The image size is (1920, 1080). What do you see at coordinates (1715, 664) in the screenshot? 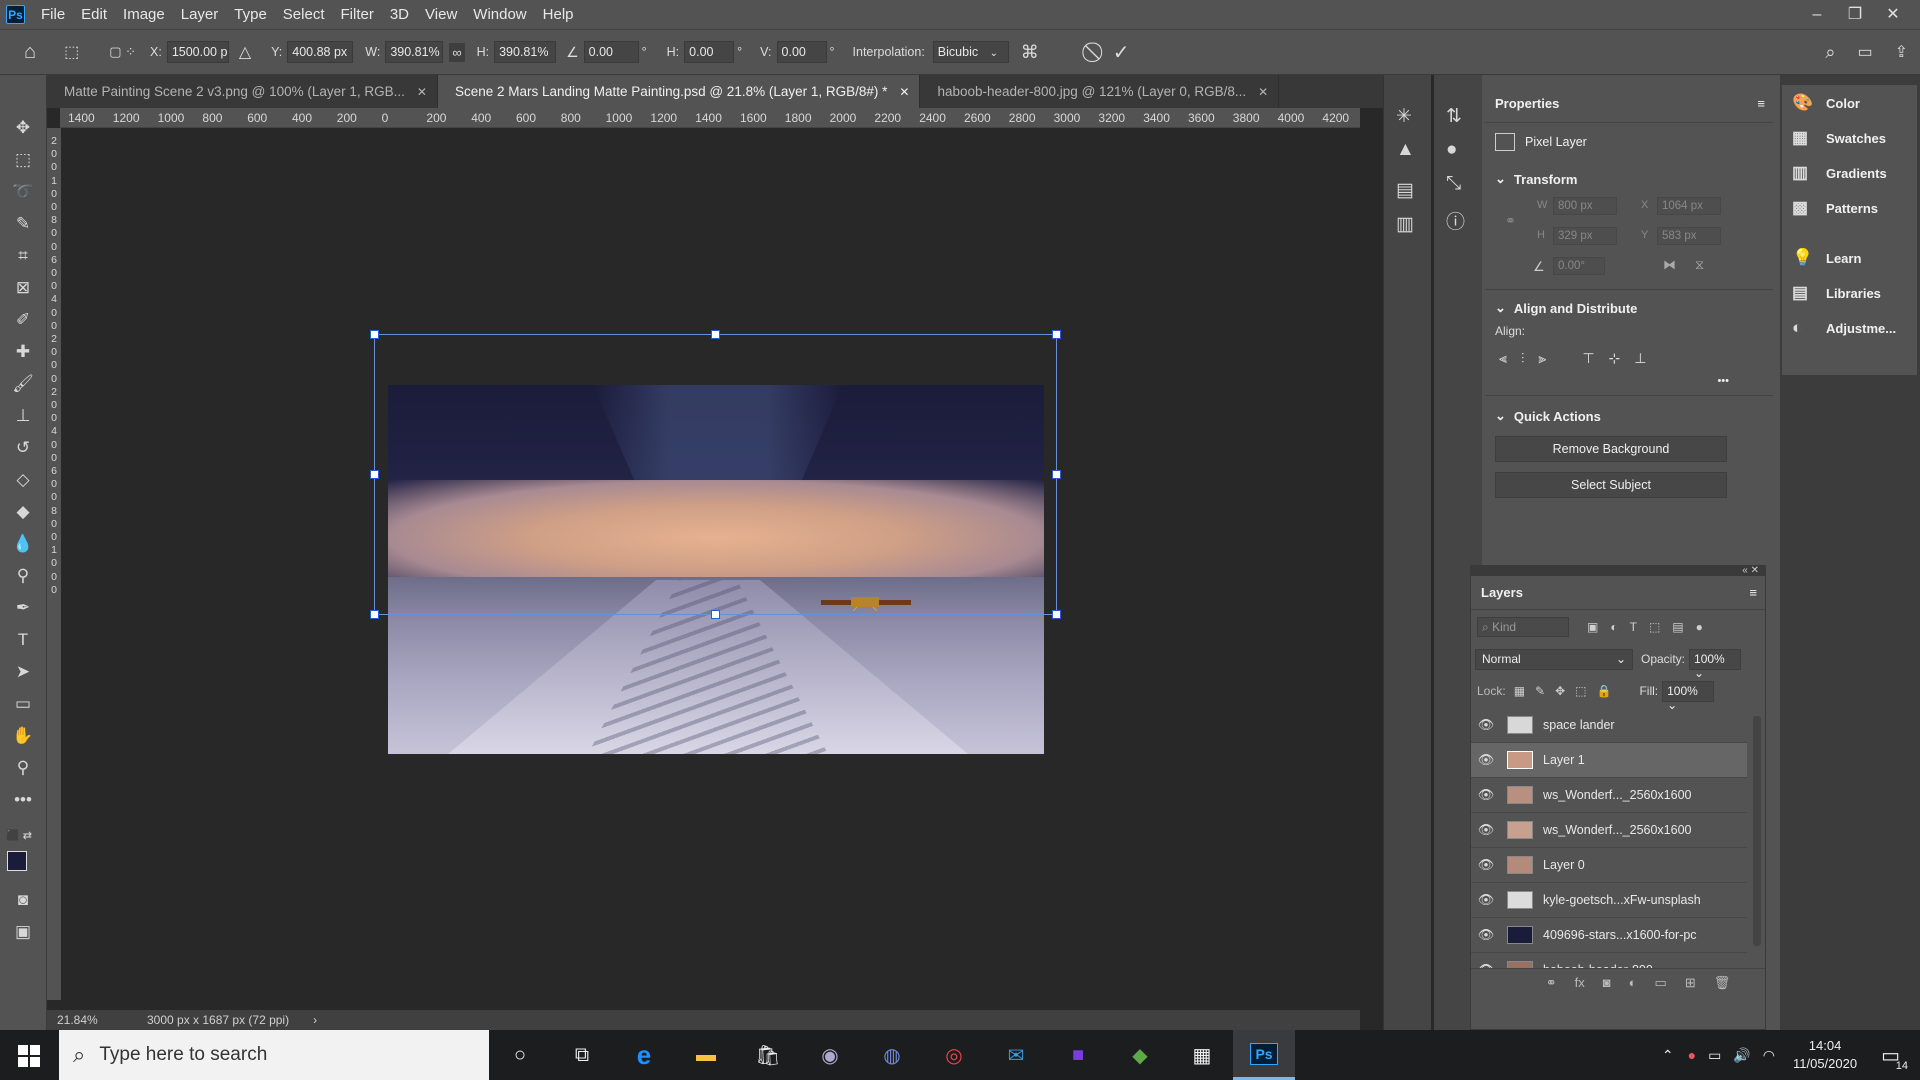
I see `opacity-field: 100% ⌄` at bounding box center [1715, 664].